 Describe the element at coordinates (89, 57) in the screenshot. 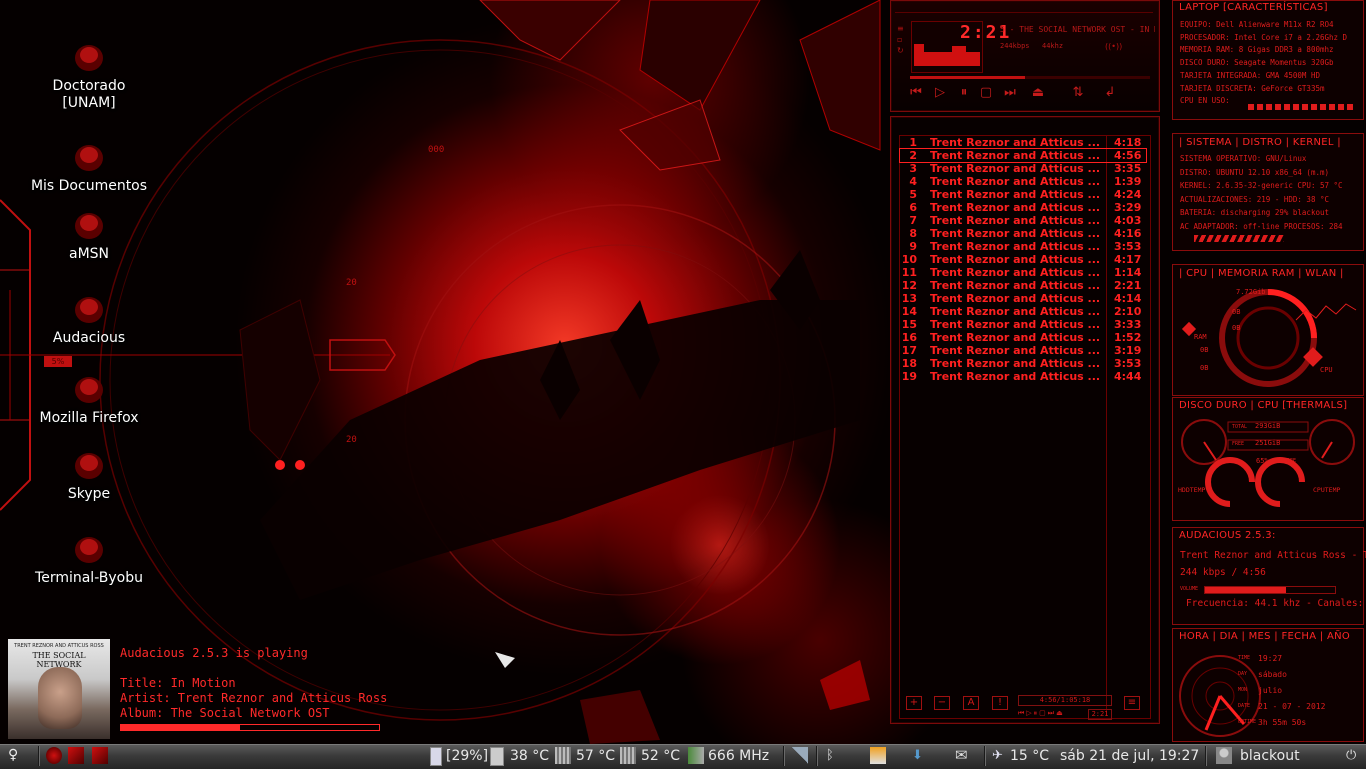

I see `folder-icon` at that location.